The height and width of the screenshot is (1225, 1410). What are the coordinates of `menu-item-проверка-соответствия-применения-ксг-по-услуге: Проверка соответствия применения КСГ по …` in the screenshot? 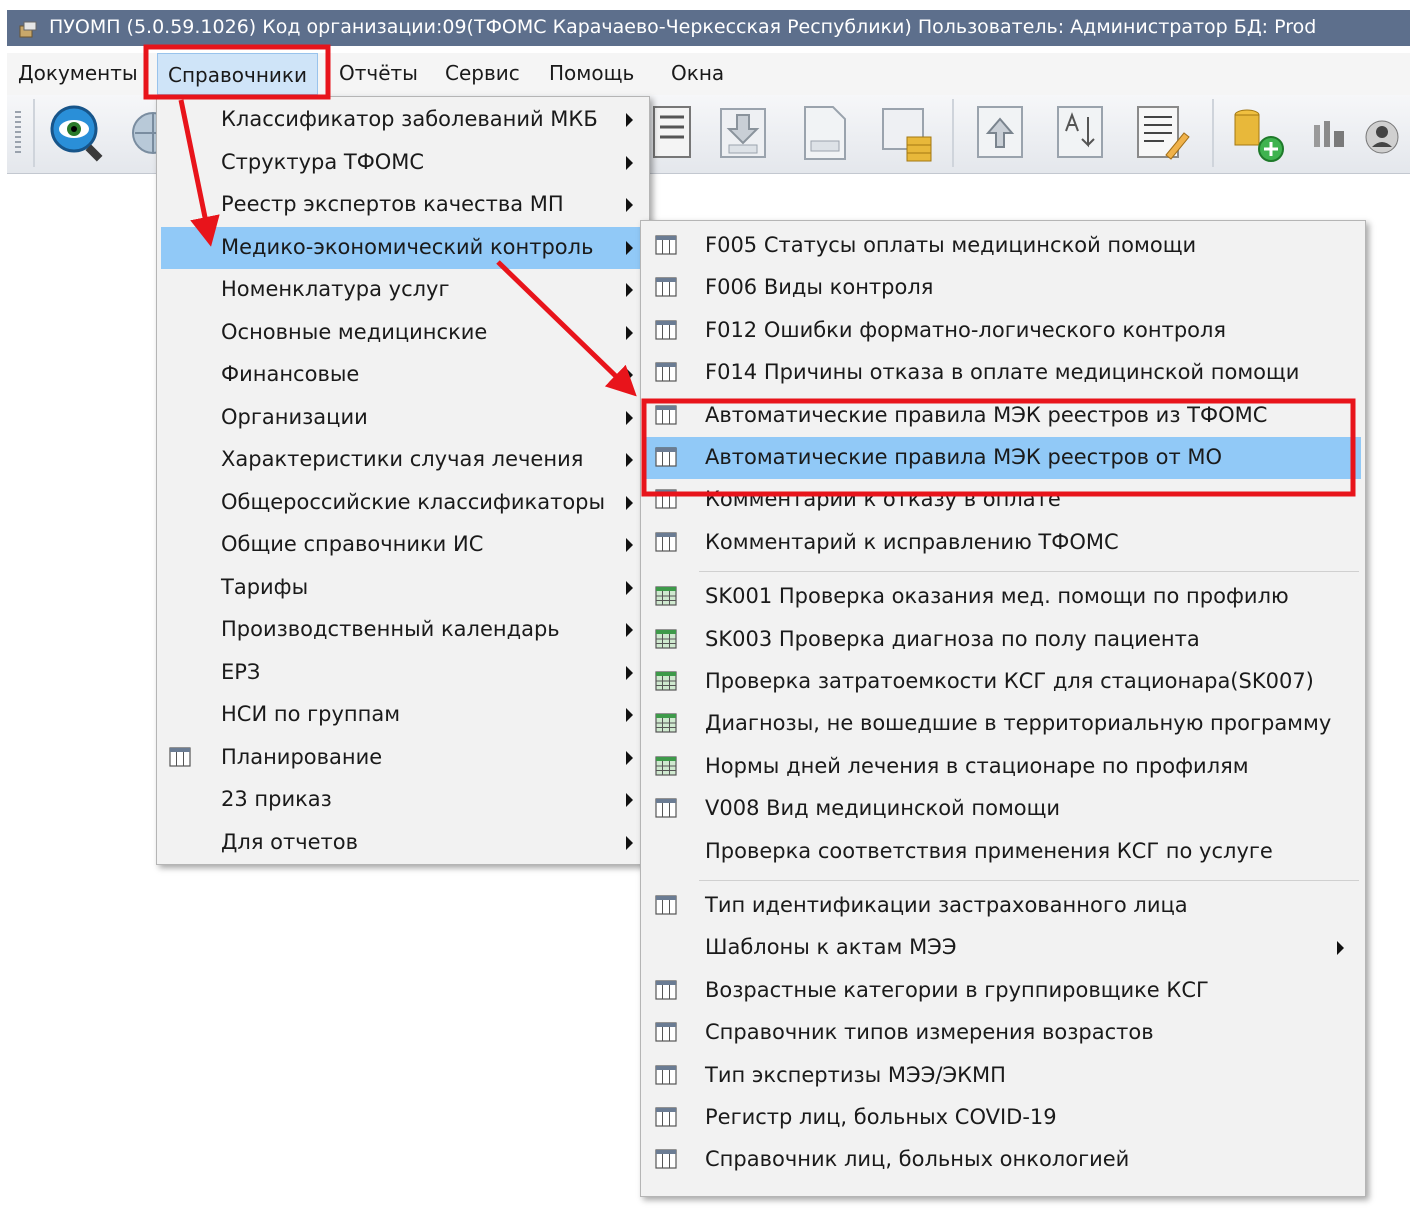 It's located at (1003, 852).